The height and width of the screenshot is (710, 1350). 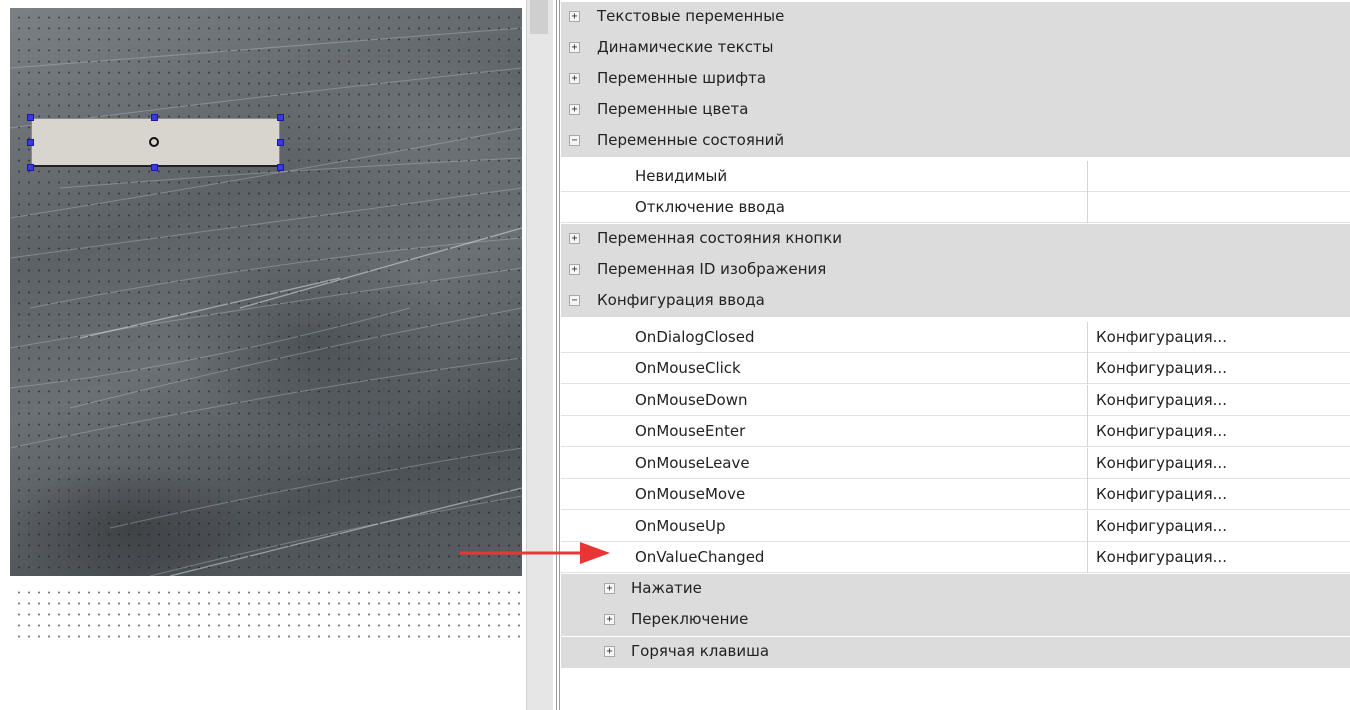 What do you see at coordinates (955, 589) in the screenshot?
I see `subcategory-row-press: + Нажатие` at bounding box center [955, 589].